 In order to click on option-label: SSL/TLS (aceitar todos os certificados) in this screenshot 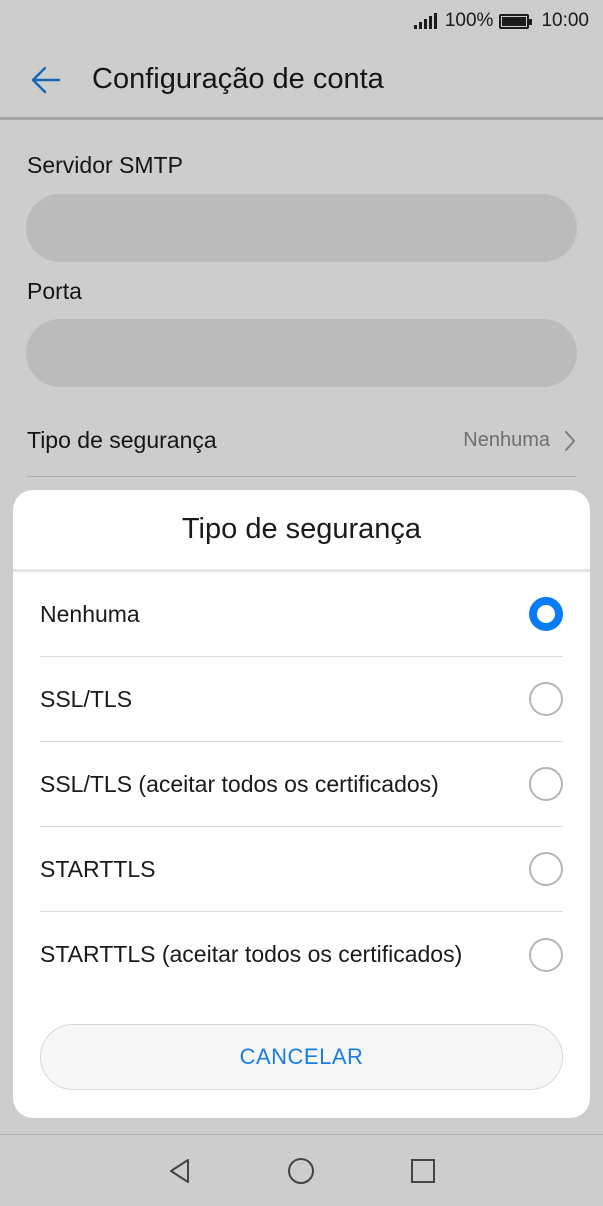, I will do `click(239, 783)`.